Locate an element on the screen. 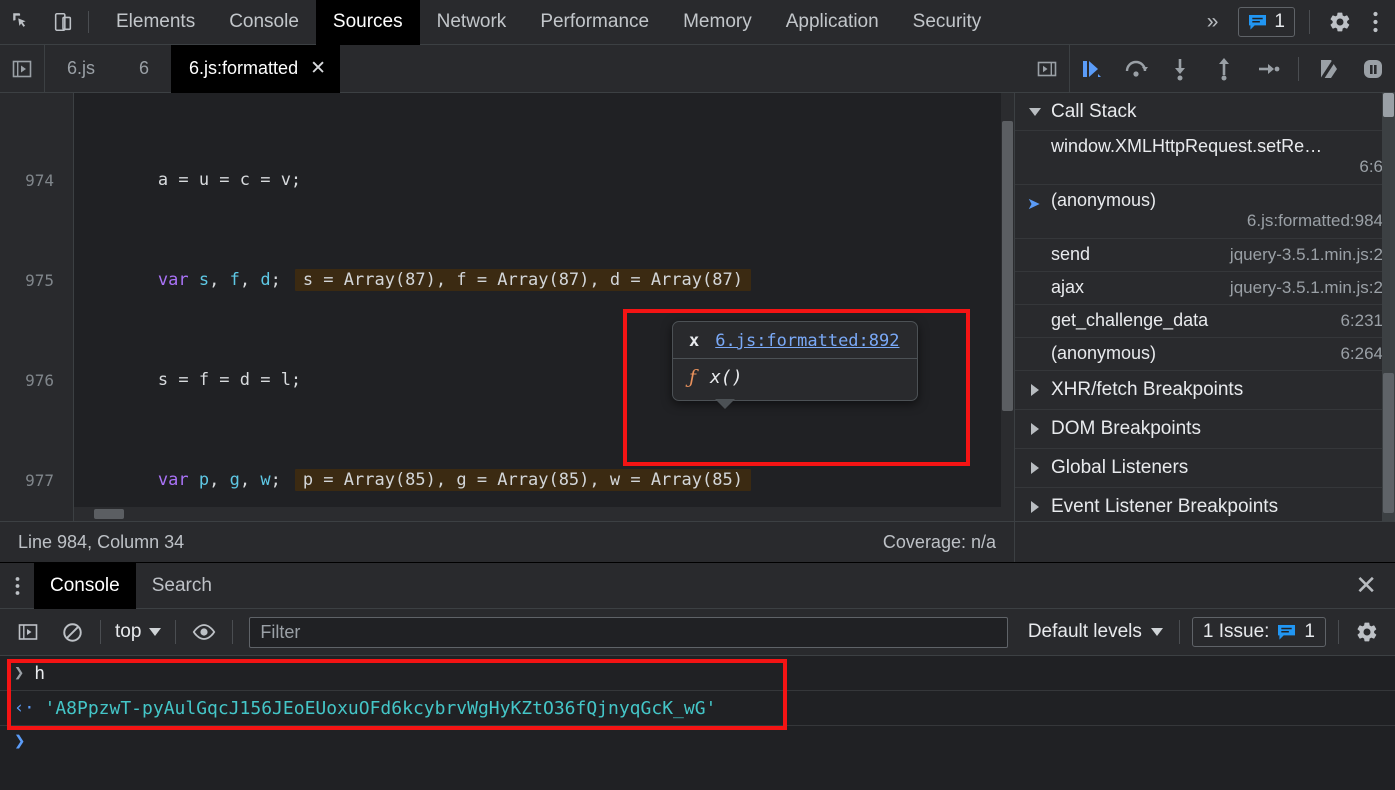 This screenshot has height=790, width=1395. console-toolbar-divider is located at coordinates (100, 632).